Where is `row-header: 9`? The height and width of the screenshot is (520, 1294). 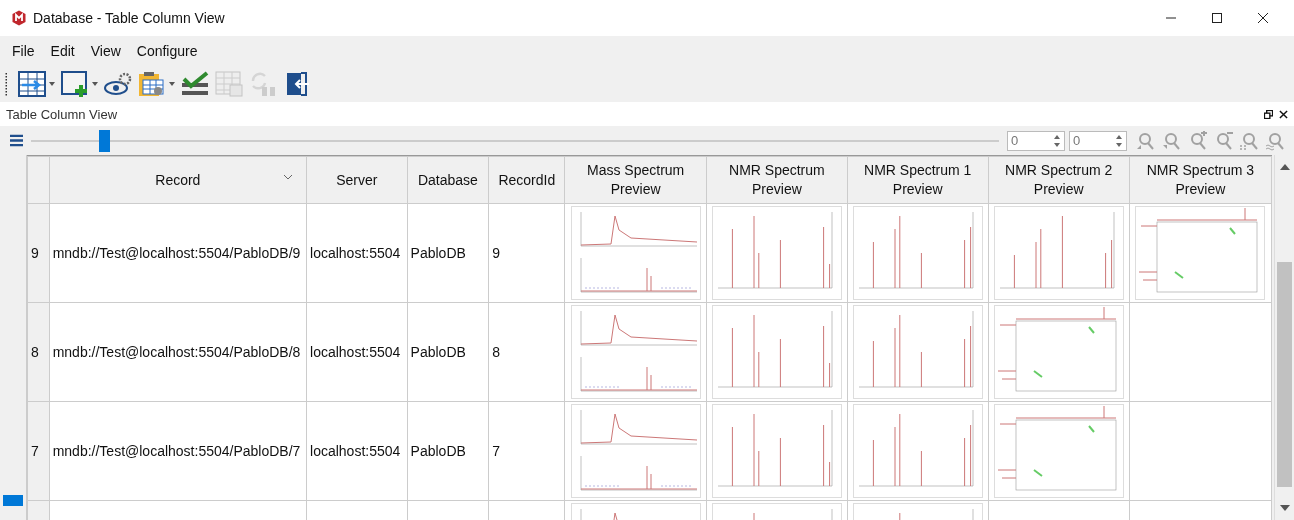
row-header: 9 is located at coordinates (35, 253).